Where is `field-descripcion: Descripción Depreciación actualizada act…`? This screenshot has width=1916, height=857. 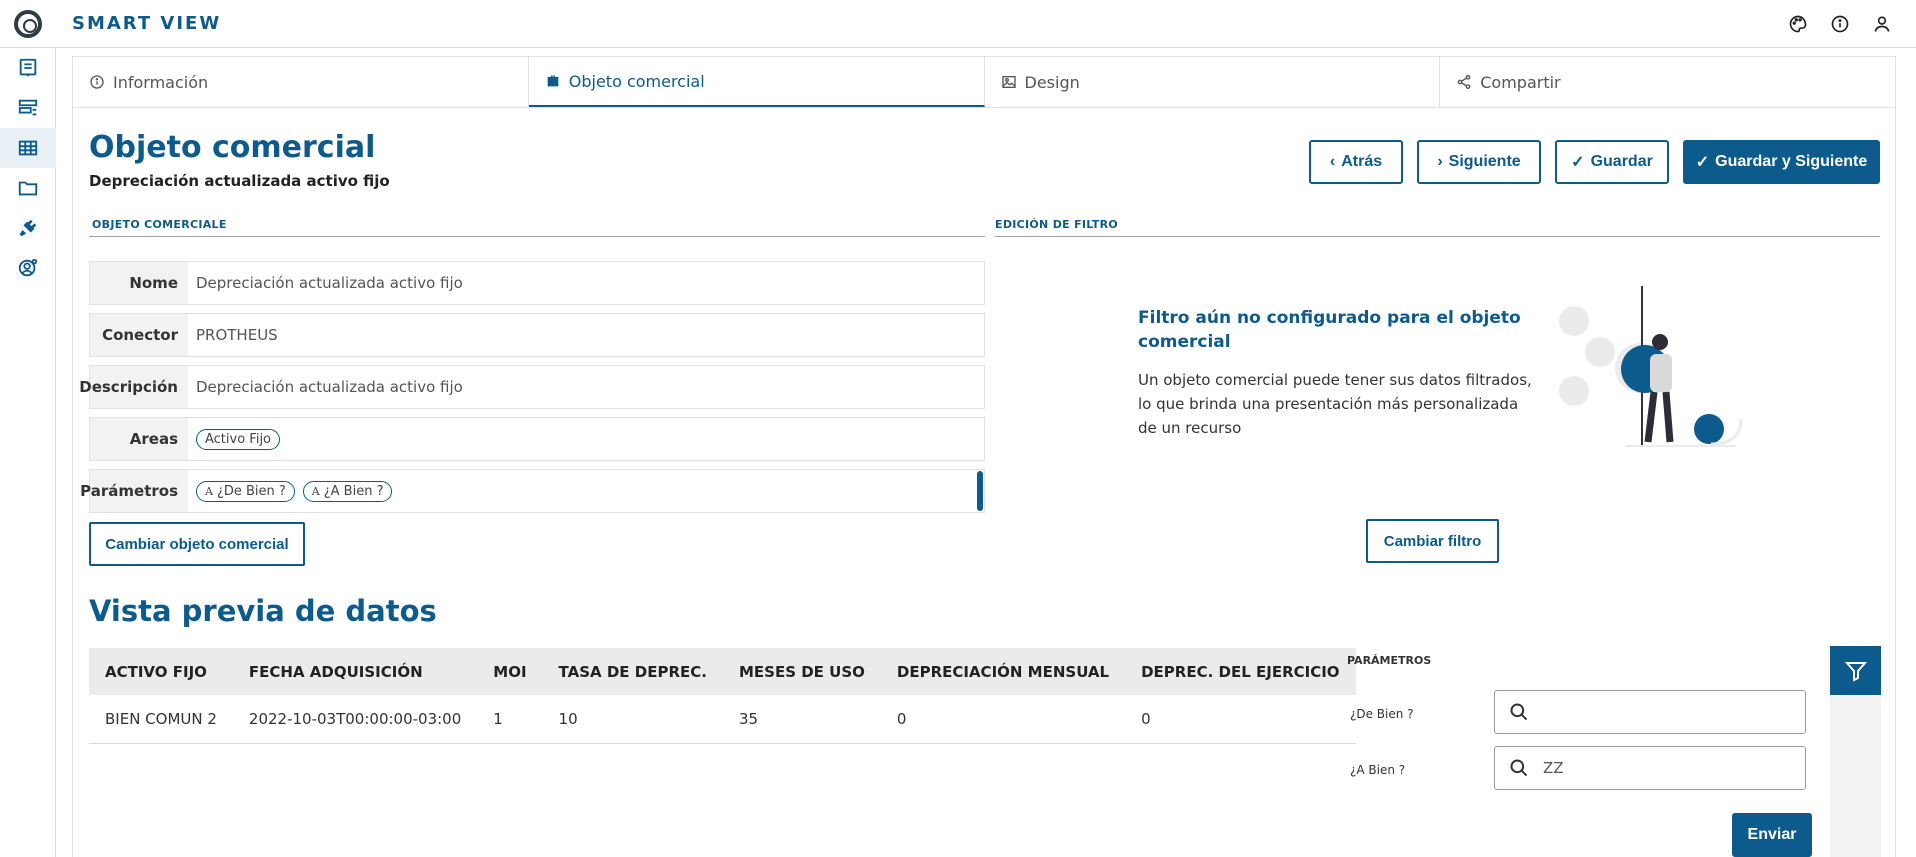 field-descripcion: Descripción Depreciación actualizada act… is located at coordinates (532, 387).